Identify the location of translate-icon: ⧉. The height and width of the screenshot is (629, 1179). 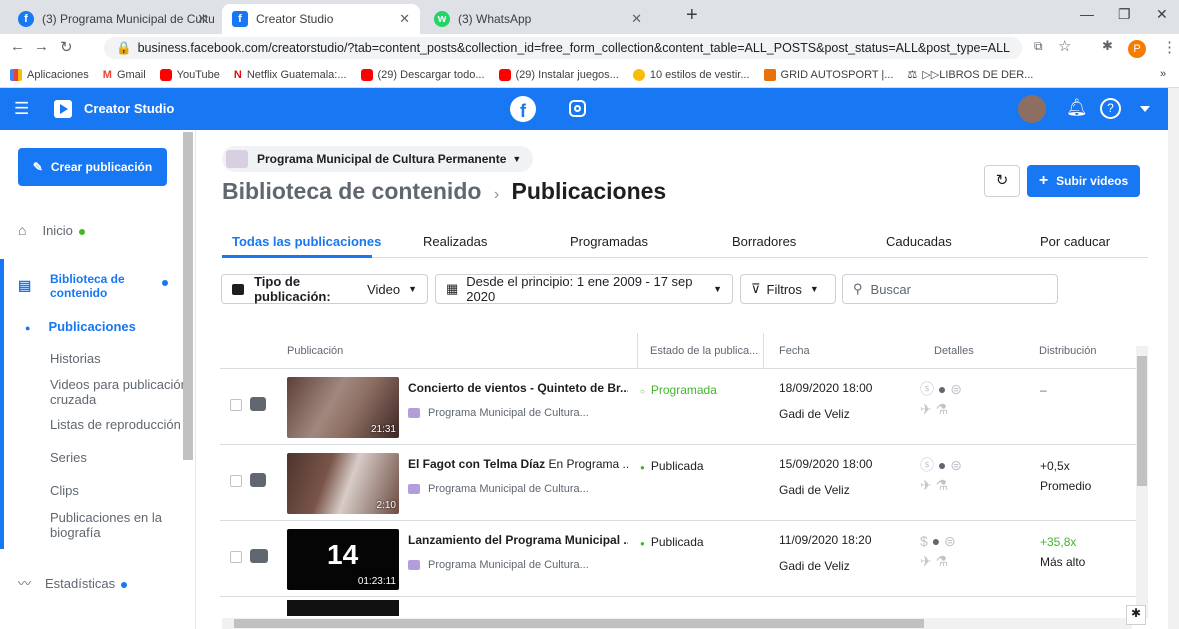
(1038, 46).